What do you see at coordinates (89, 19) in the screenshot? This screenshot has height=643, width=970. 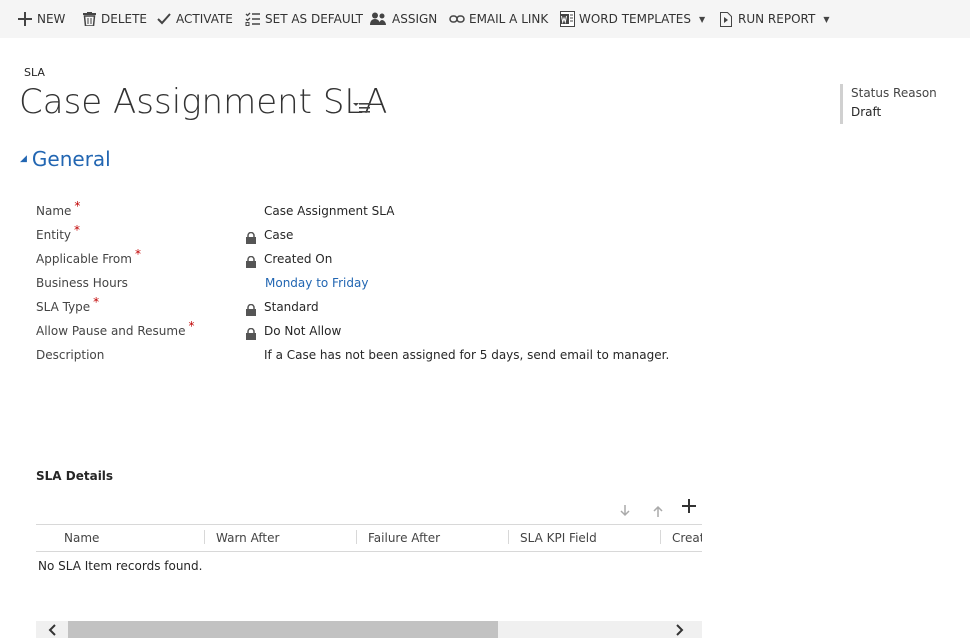 I see `trash-icon` at bounding box center [89, 19].